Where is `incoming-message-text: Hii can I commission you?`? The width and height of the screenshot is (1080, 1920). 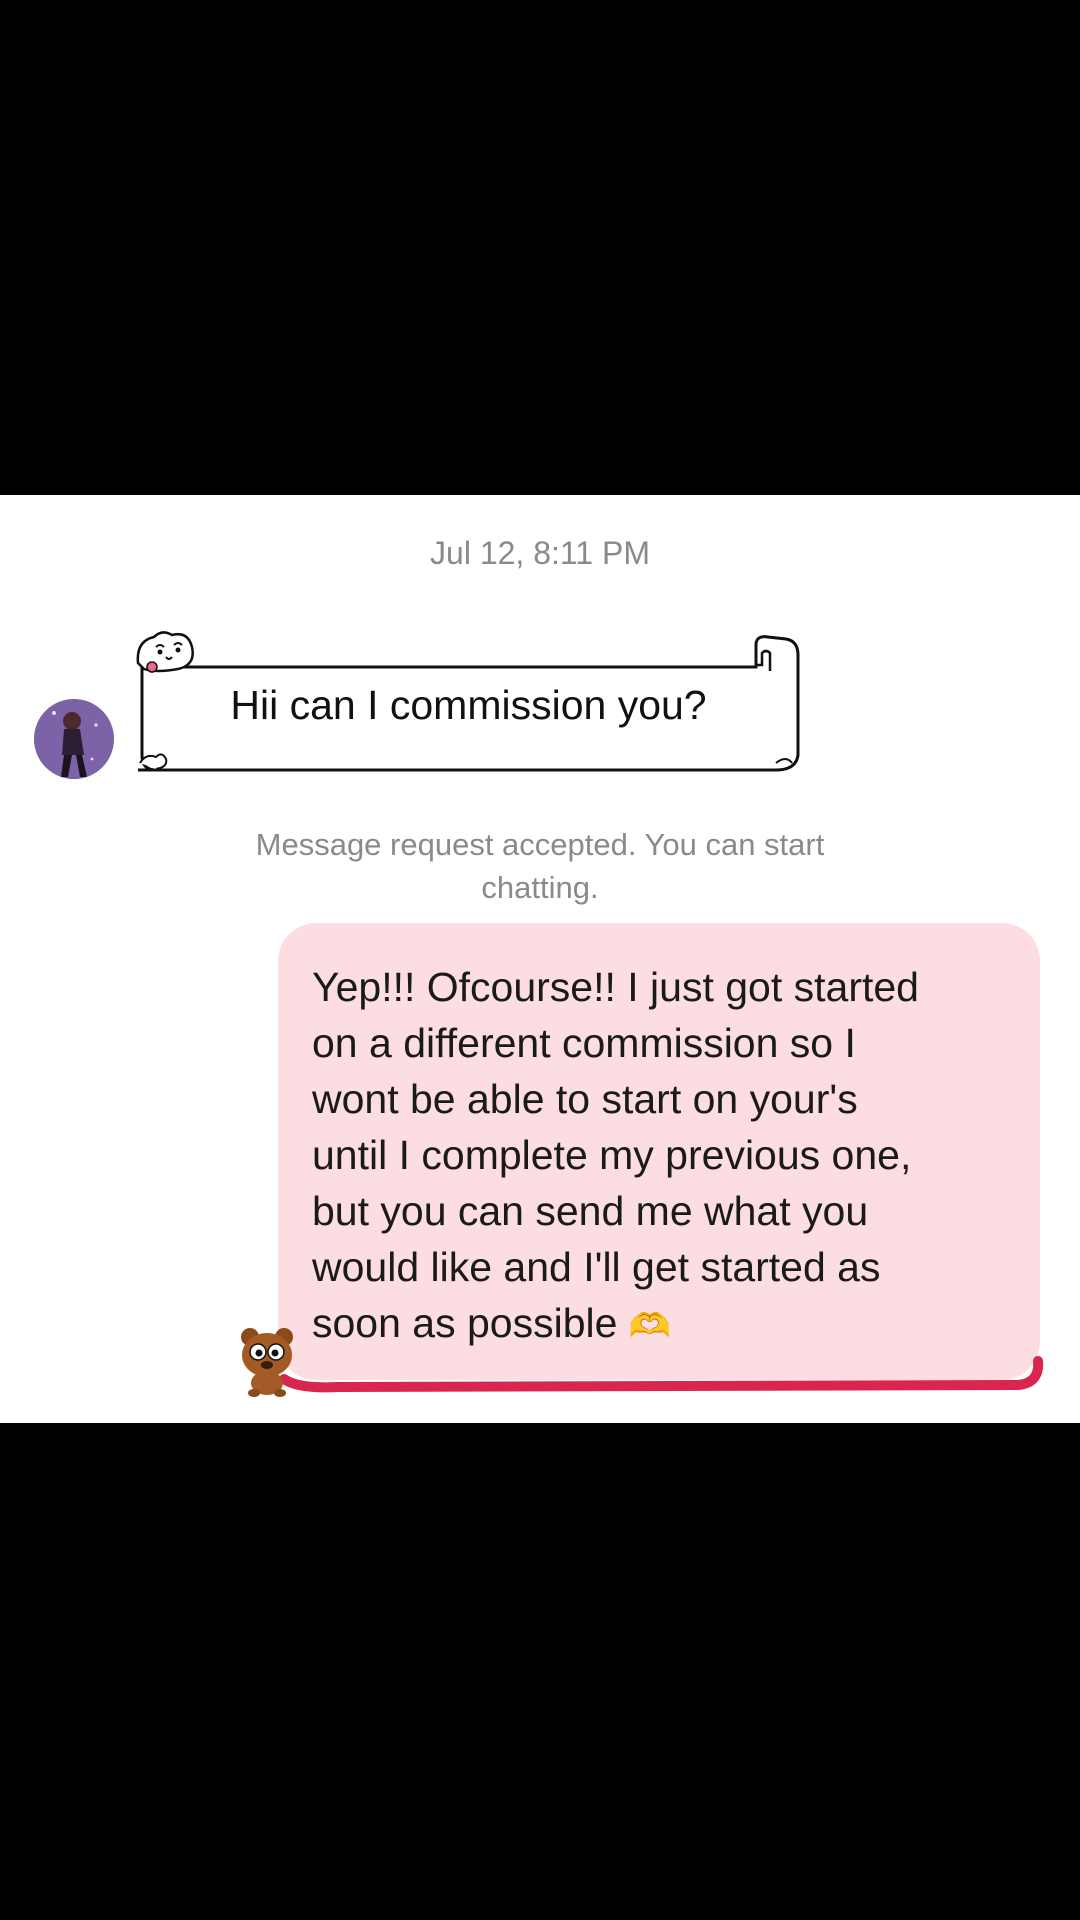 incoming-message-text: Hii can I commission you? is located at coordinates (468, 705).